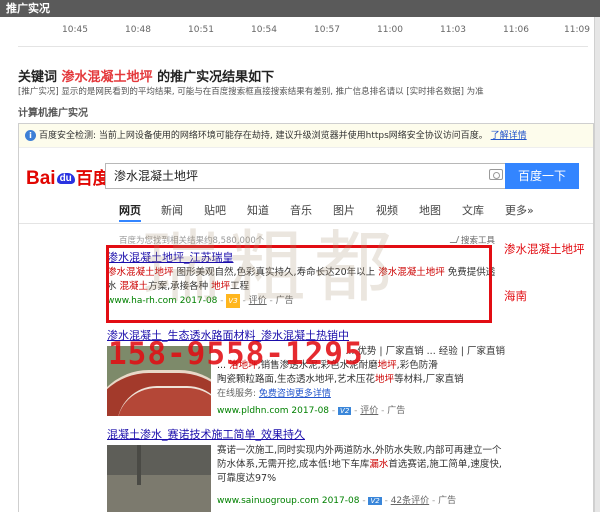 The height and width of the screenshot is (512, 600). Describe the element at coordinates (156, 176) in the screenshot. I see `search-query: 渗水混凝土地坪` at that location.